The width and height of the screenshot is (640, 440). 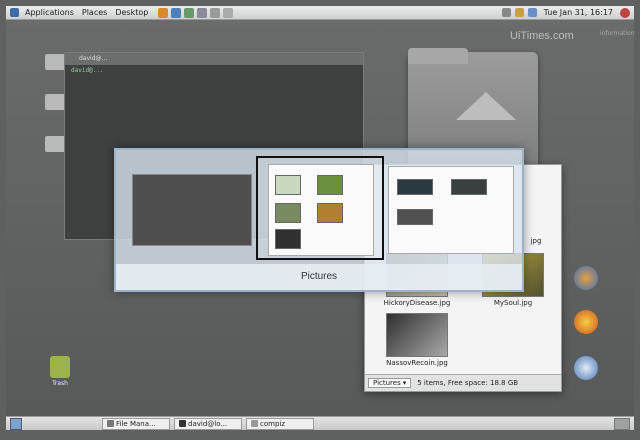 What do you see at coordinates (60, 367) in the screenshot?
I see `trash-icon` at bounding box center [60, 367].